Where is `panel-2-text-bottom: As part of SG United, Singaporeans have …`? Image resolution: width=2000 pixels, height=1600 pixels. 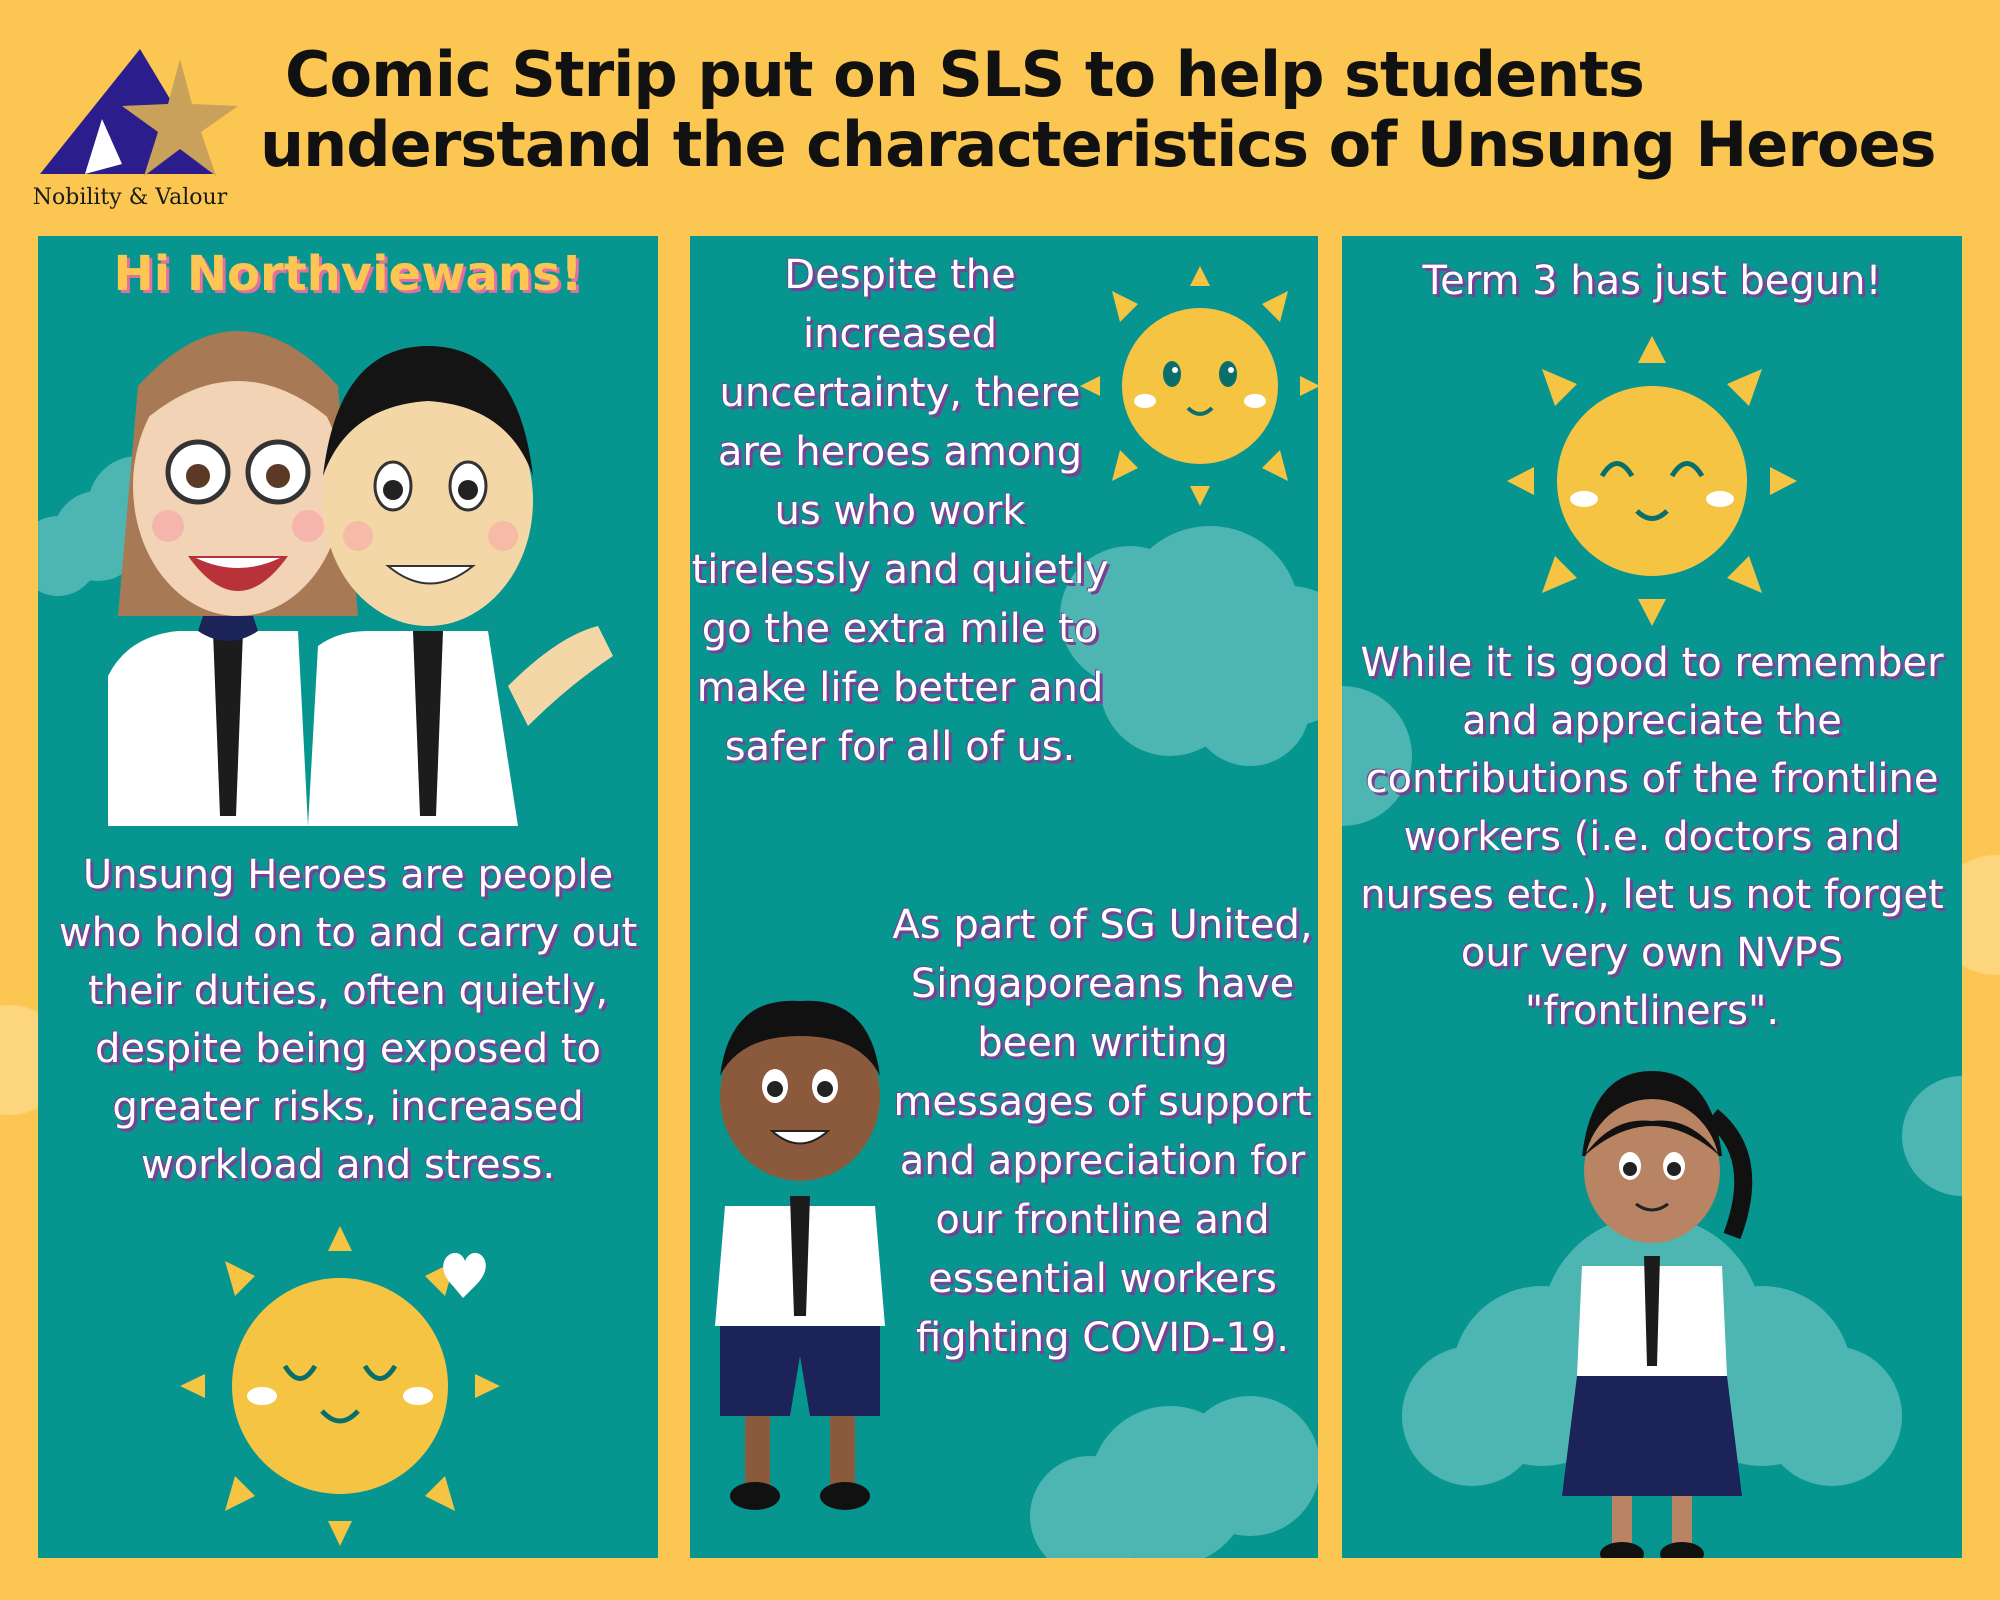 panel-2-text-bottom: As part of SG United, Singaporeans have … is located at coordinates (1102, 1131).